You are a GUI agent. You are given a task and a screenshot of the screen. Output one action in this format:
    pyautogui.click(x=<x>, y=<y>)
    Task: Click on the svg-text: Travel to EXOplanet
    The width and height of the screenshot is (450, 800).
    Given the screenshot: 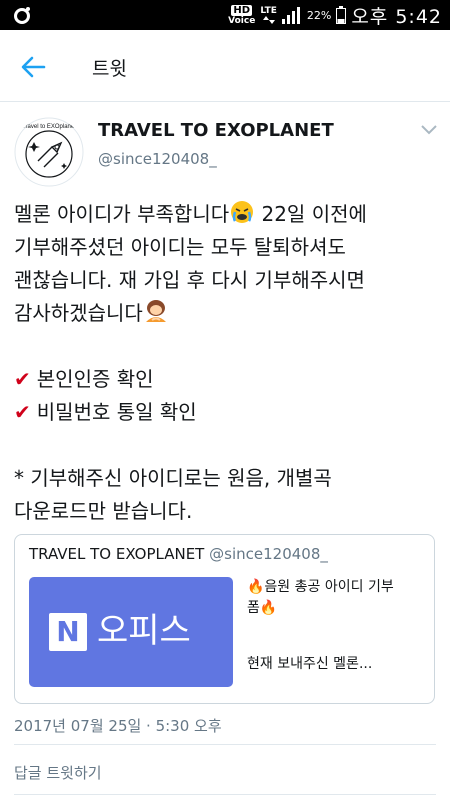 What is the action you would take?
    pyautogui.click(x=49, y=127)
    